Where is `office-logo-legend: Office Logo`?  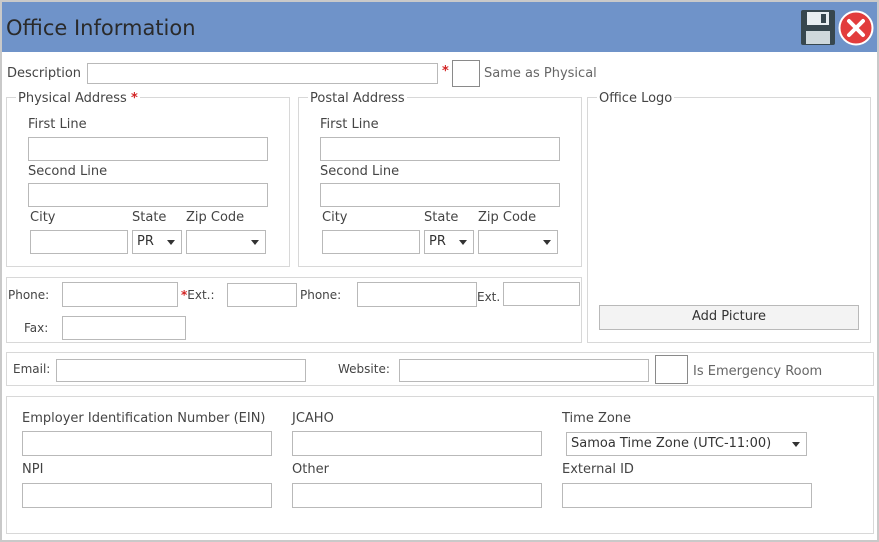 office-logo-legend: Office Logo is located at coordinates (636, 98).